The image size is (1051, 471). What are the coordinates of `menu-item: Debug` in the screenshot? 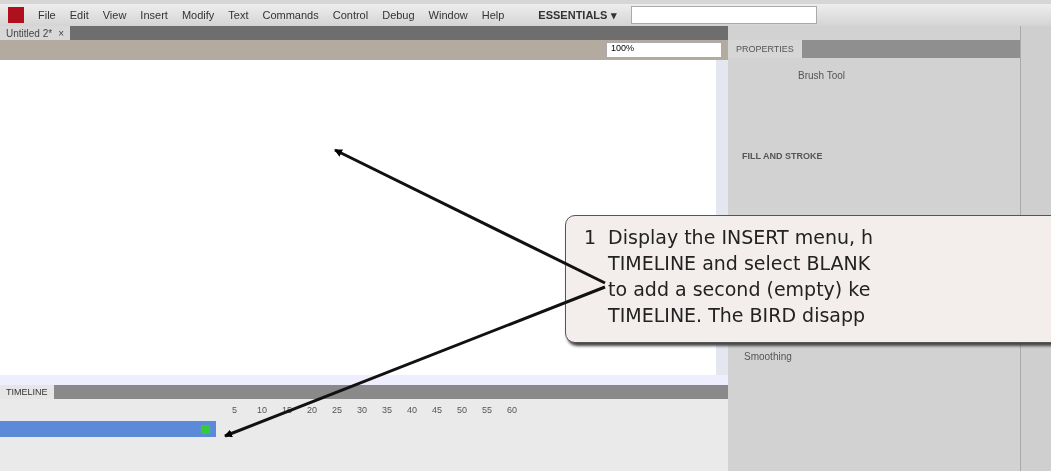 It's located at (398, 15).